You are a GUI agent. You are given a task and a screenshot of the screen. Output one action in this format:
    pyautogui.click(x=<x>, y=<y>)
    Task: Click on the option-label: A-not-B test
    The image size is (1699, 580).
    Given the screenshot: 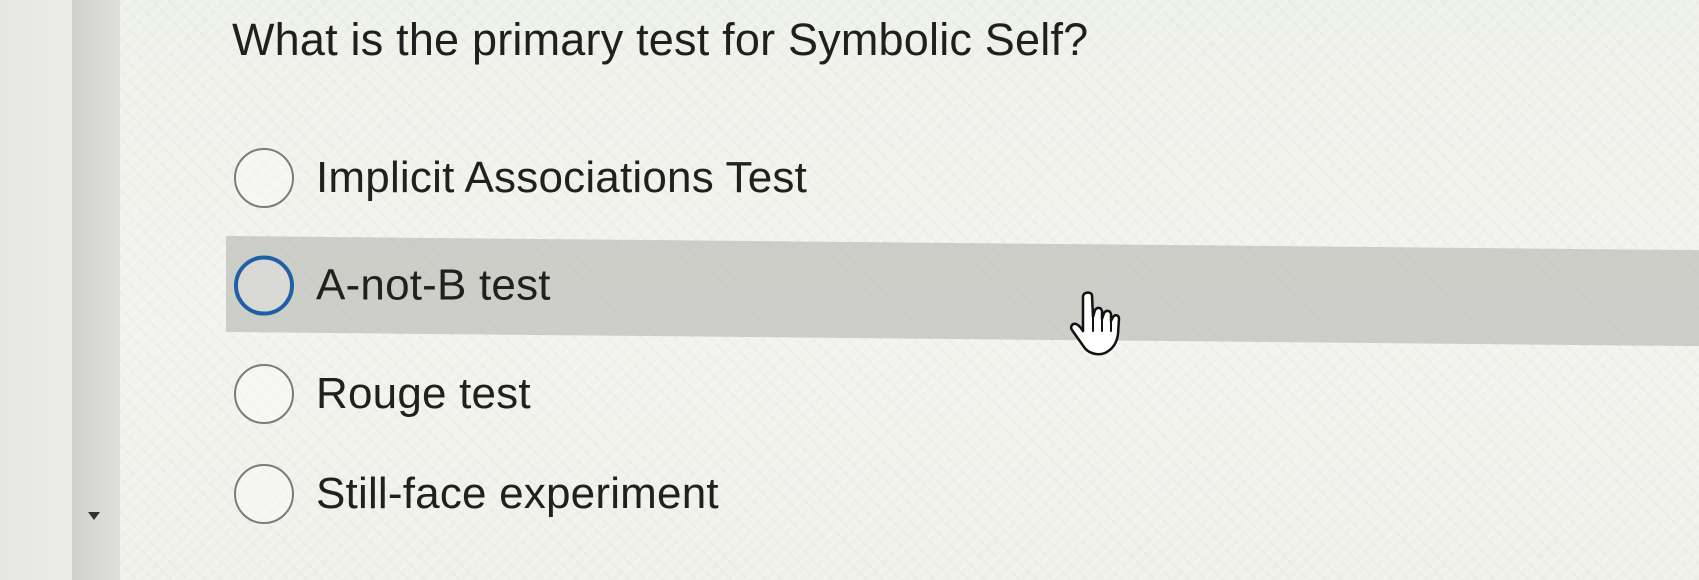 What is the action you would take?
    pyautogui.click(x=433, y=285)
    